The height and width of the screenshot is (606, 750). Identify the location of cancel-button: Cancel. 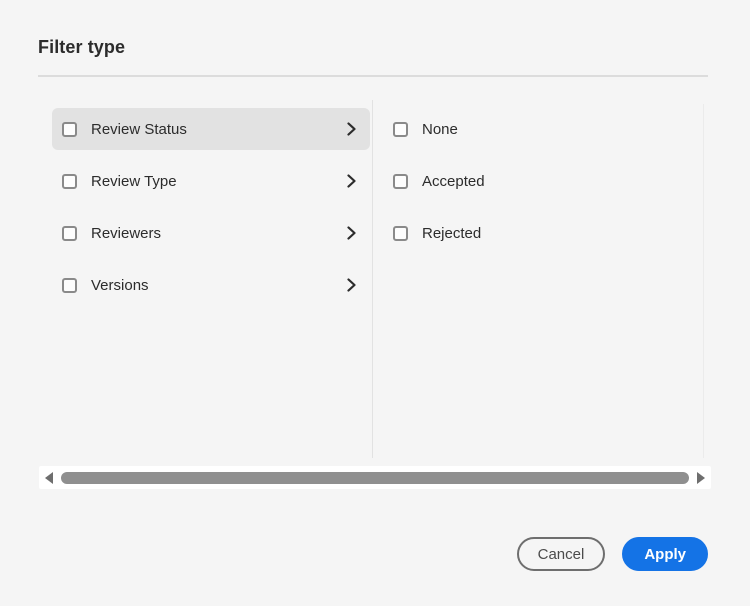
(561, 554).